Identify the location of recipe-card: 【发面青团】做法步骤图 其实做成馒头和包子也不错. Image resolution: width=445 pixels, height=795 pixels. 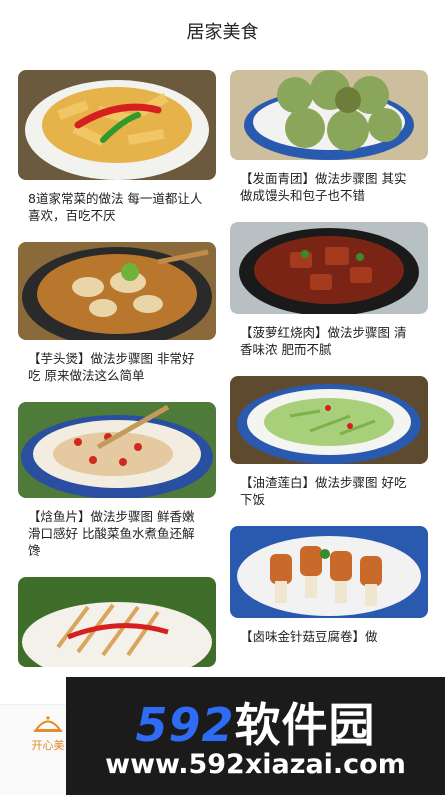
(329, 137).